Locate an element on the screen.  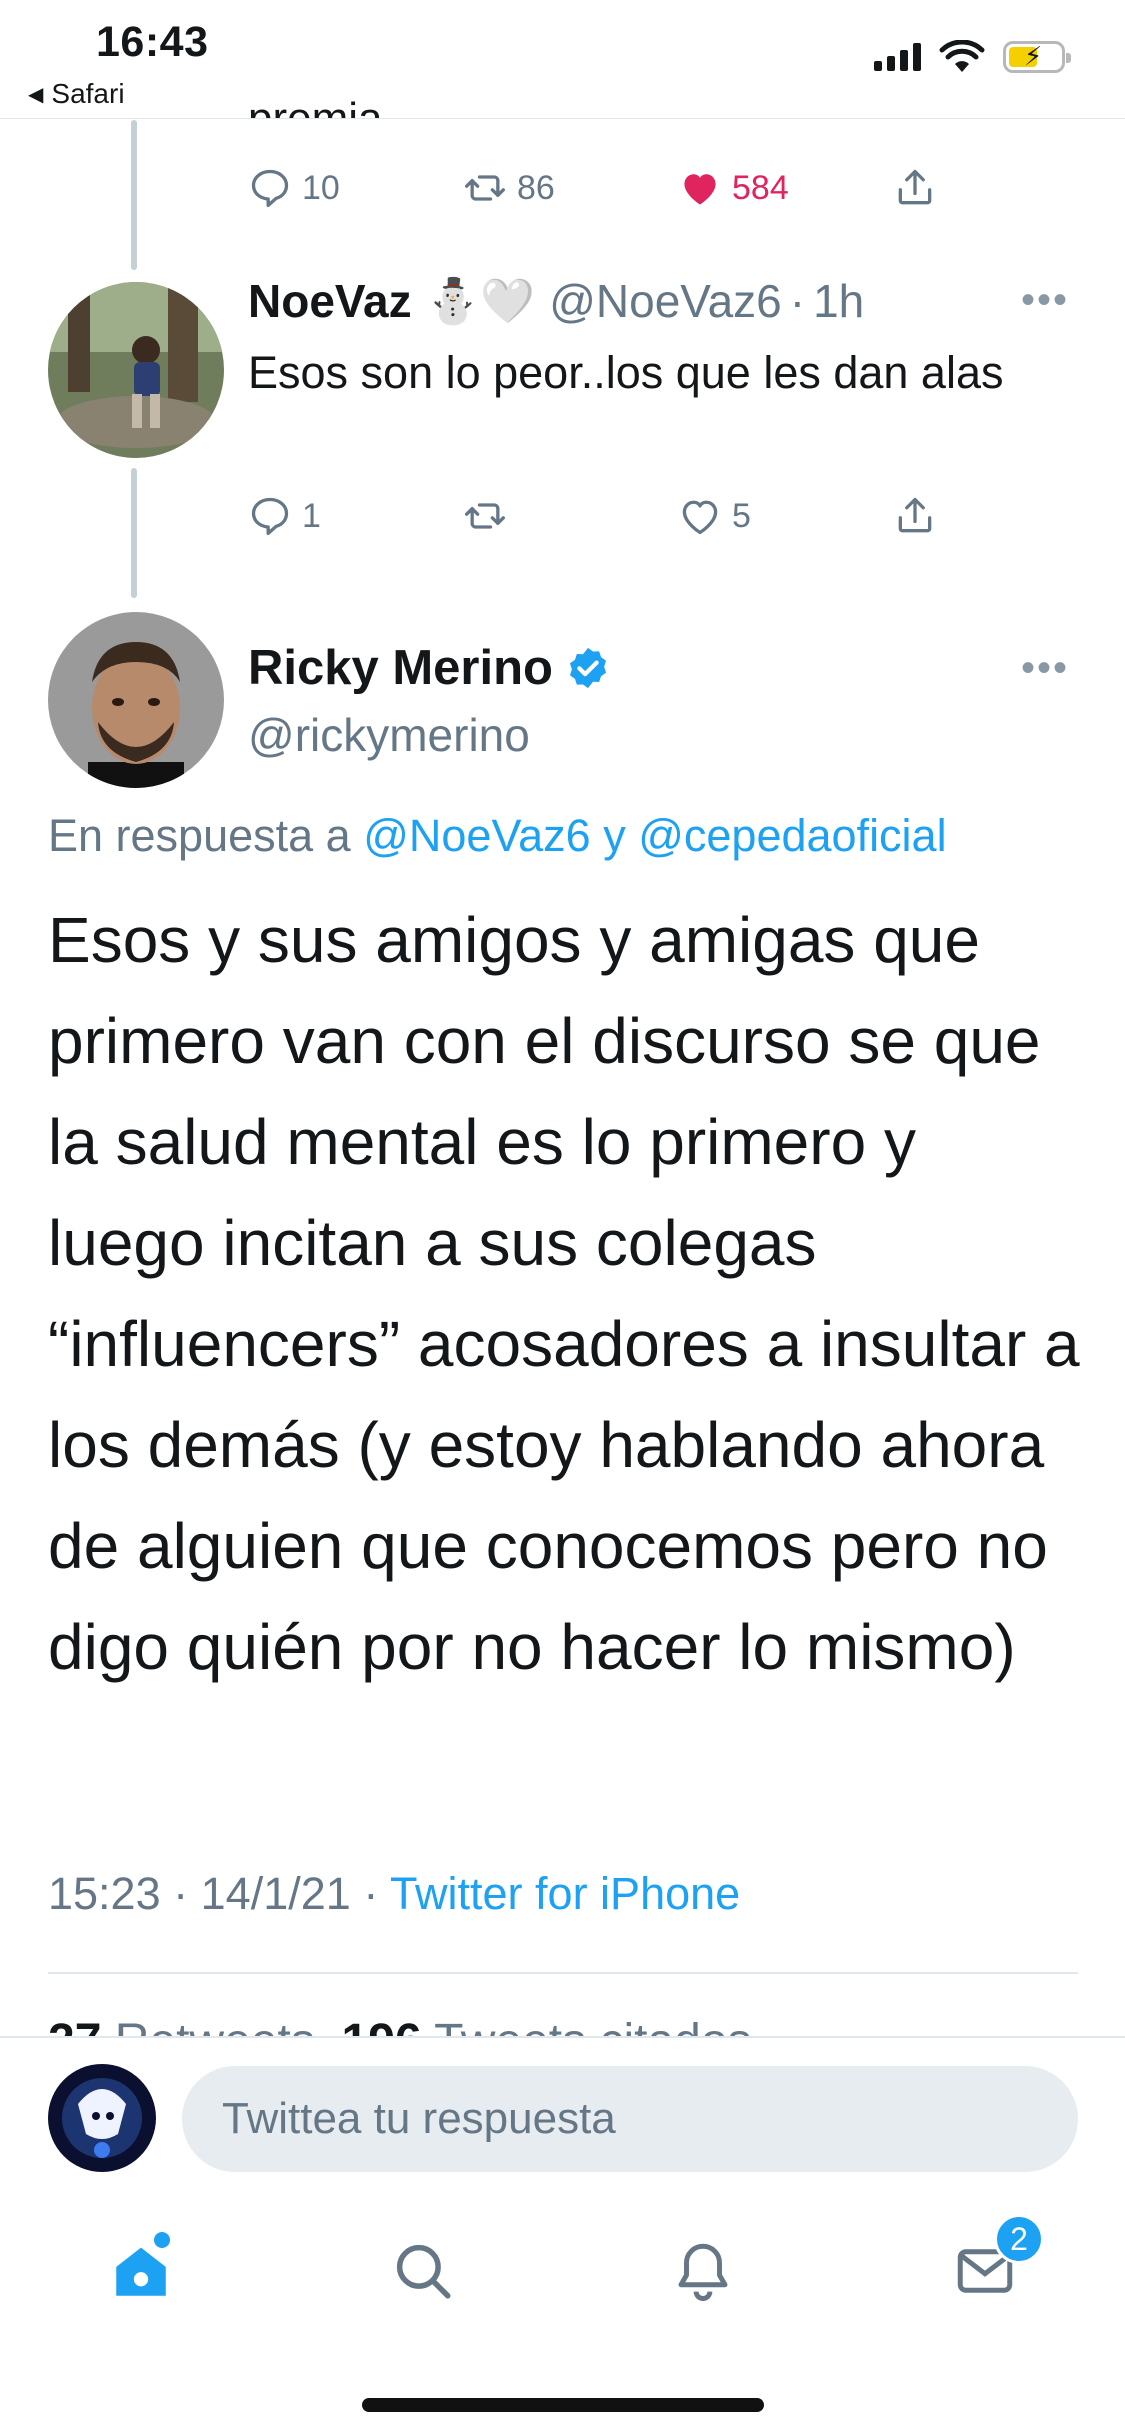
noevaz-display-name: NoeVaz is located at coordinates (330, 301).